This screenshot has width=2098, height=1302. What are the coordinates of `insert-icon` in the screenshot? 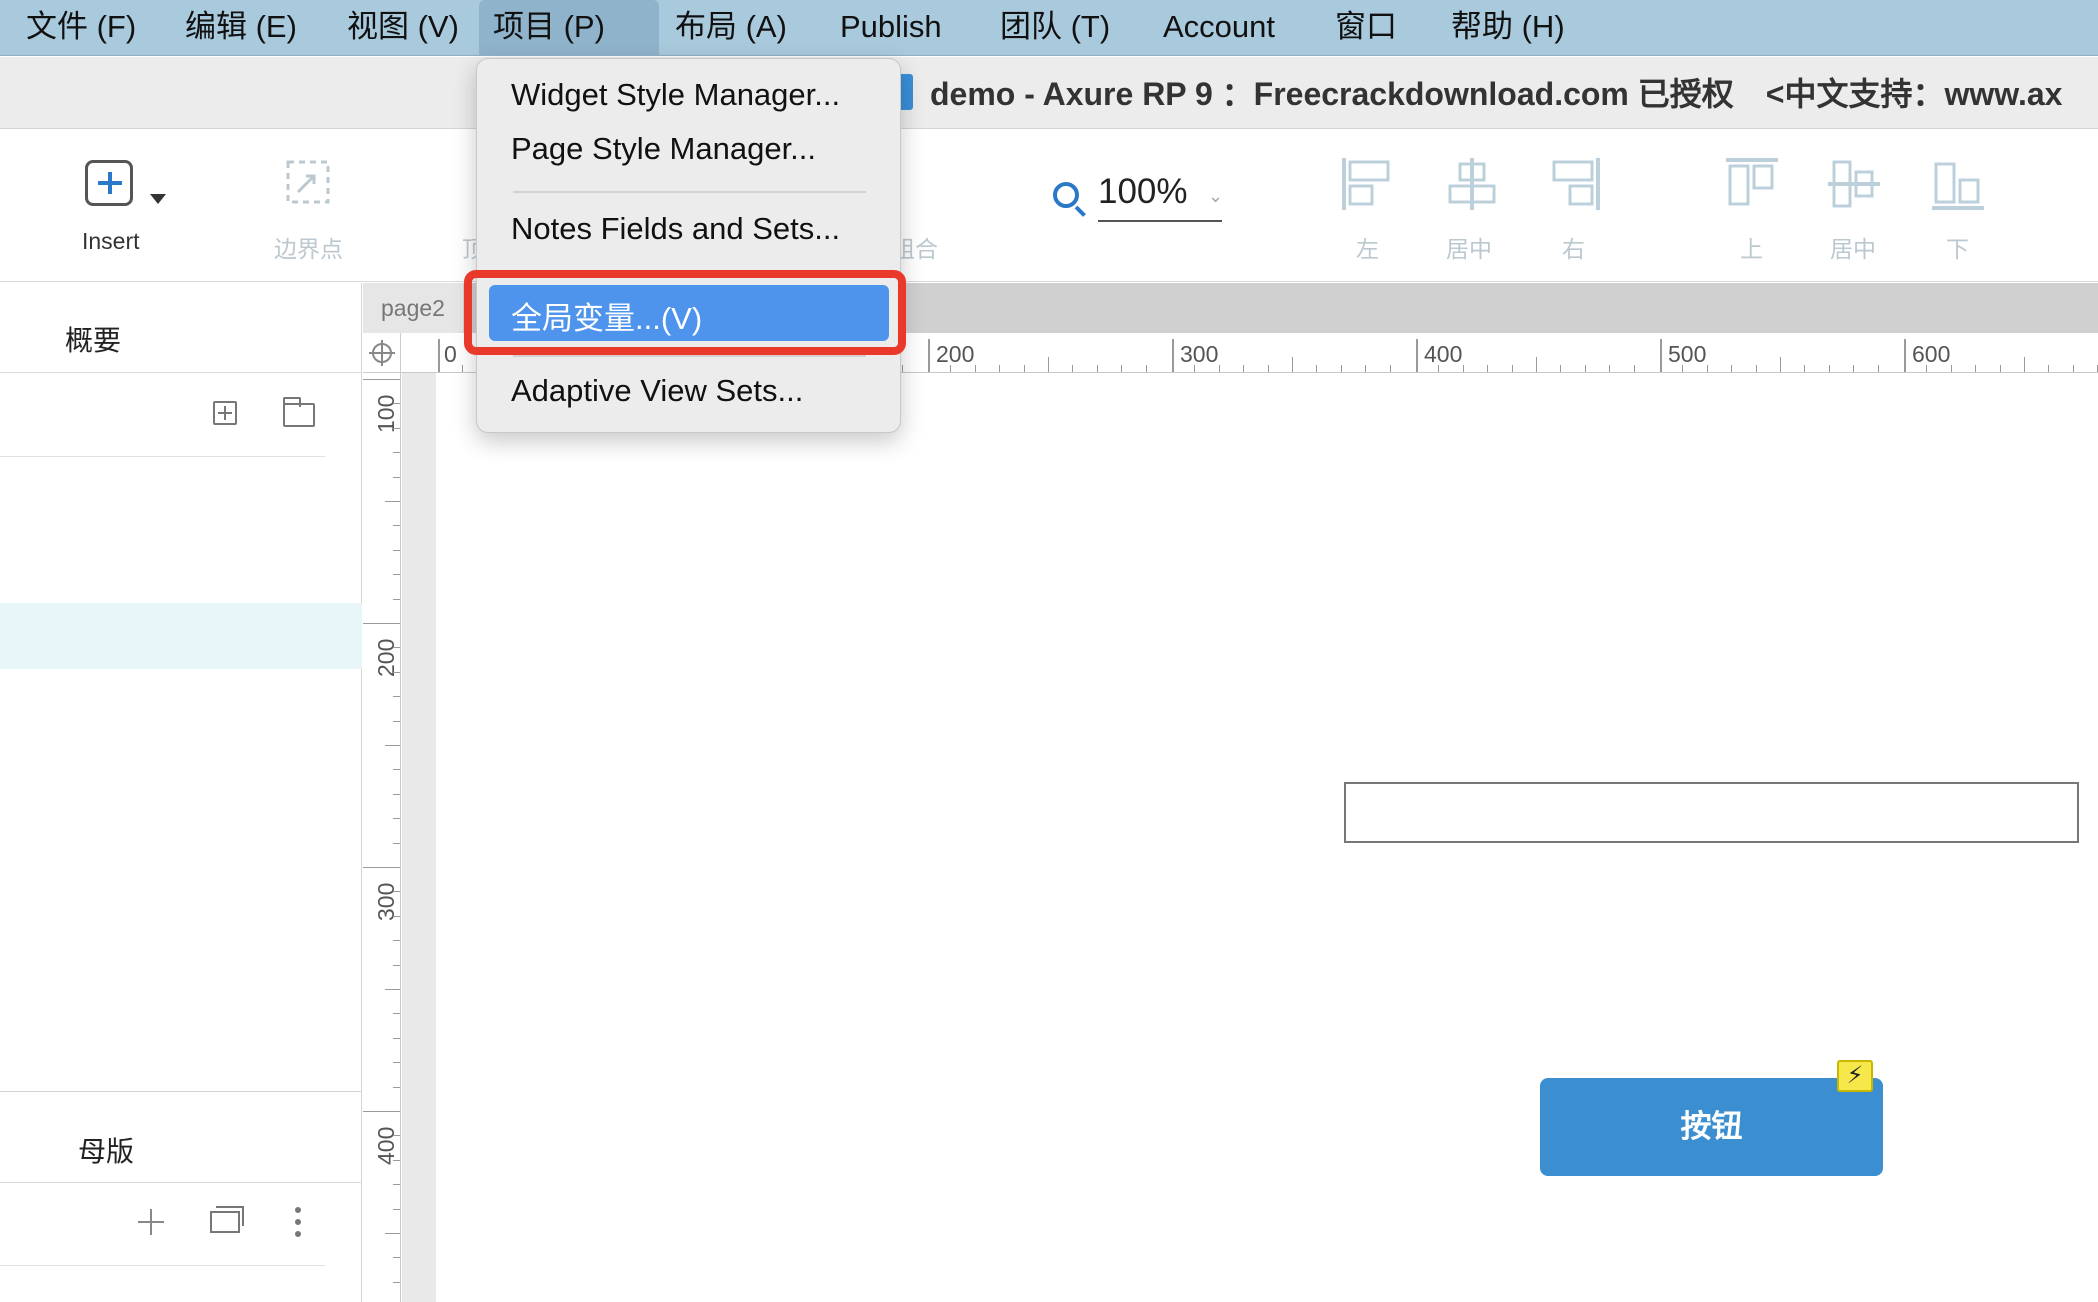 It's located at (109, 183).